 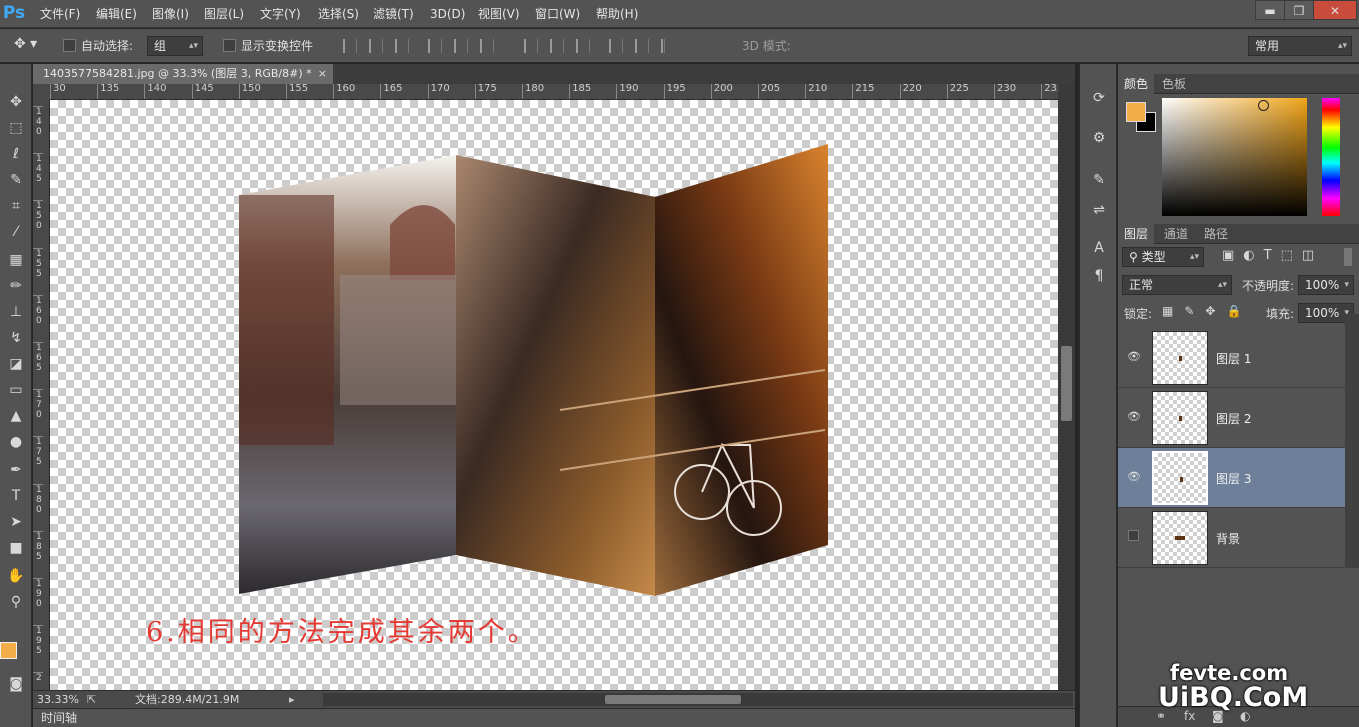 I want to click on layer-row-2: 👁 图层 2, so click(x=1231, y=418).